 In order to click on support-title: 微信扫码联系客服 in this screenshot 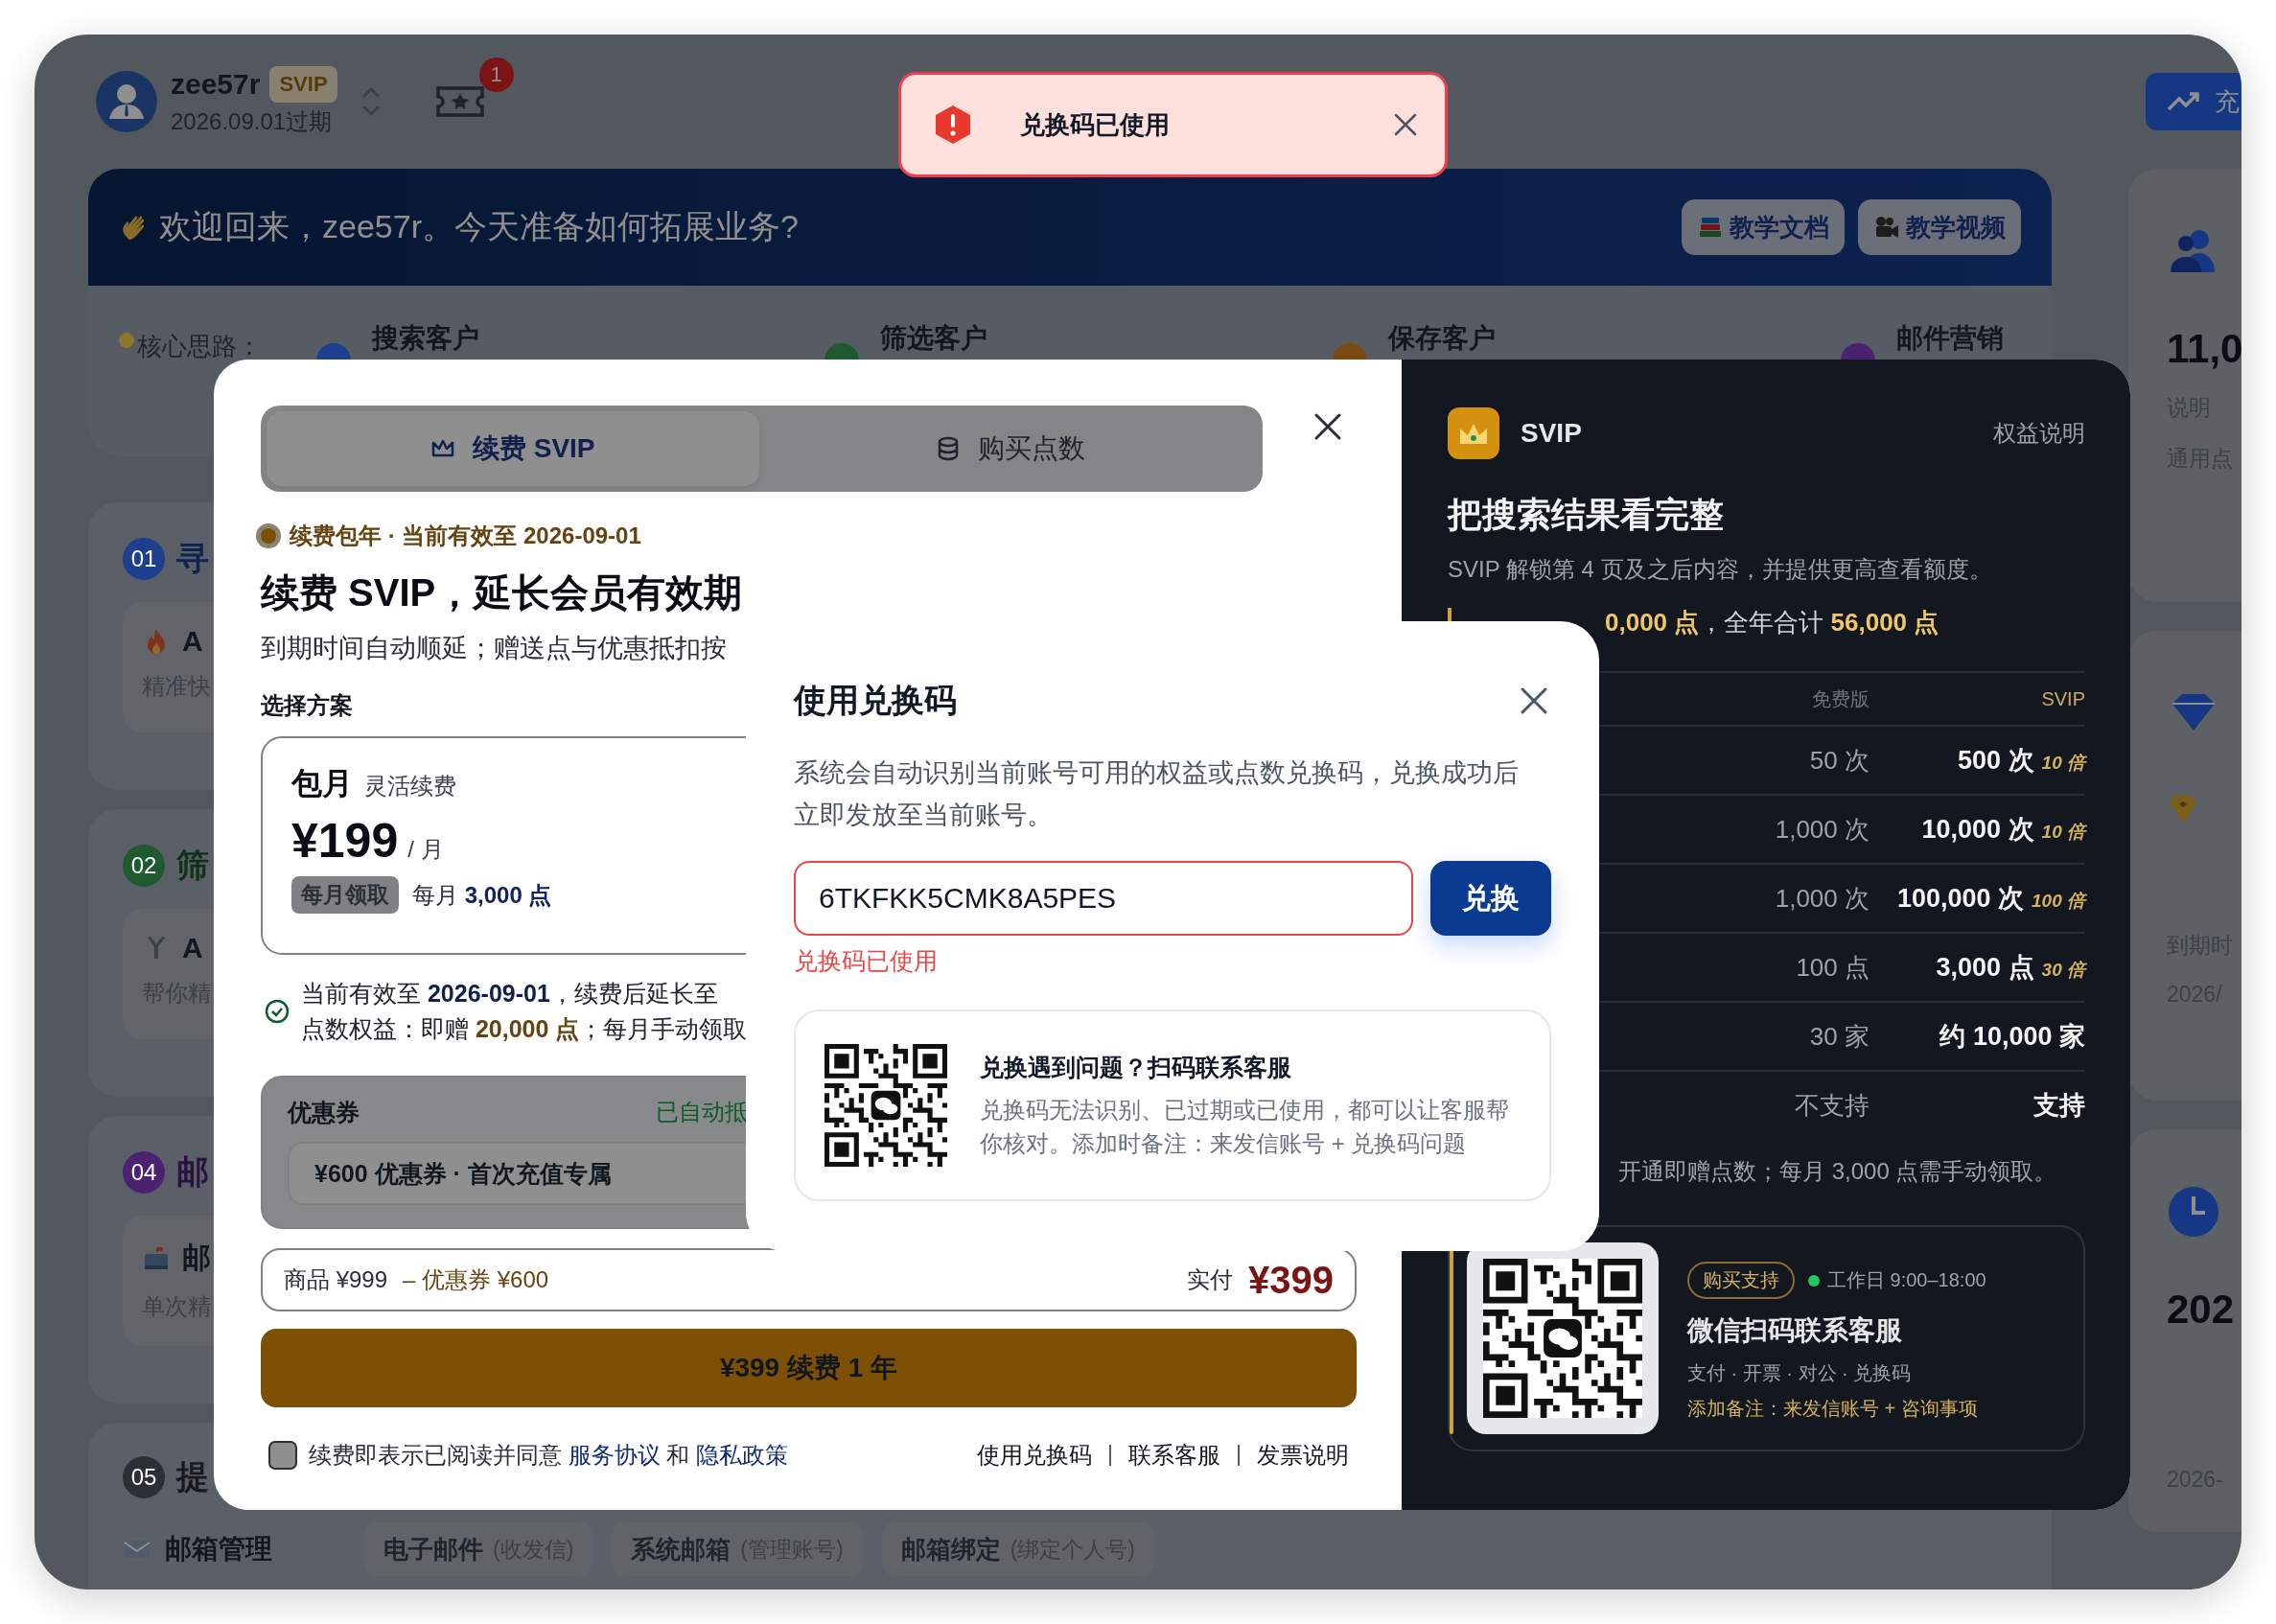, I will do `click(1795, 1330)`.